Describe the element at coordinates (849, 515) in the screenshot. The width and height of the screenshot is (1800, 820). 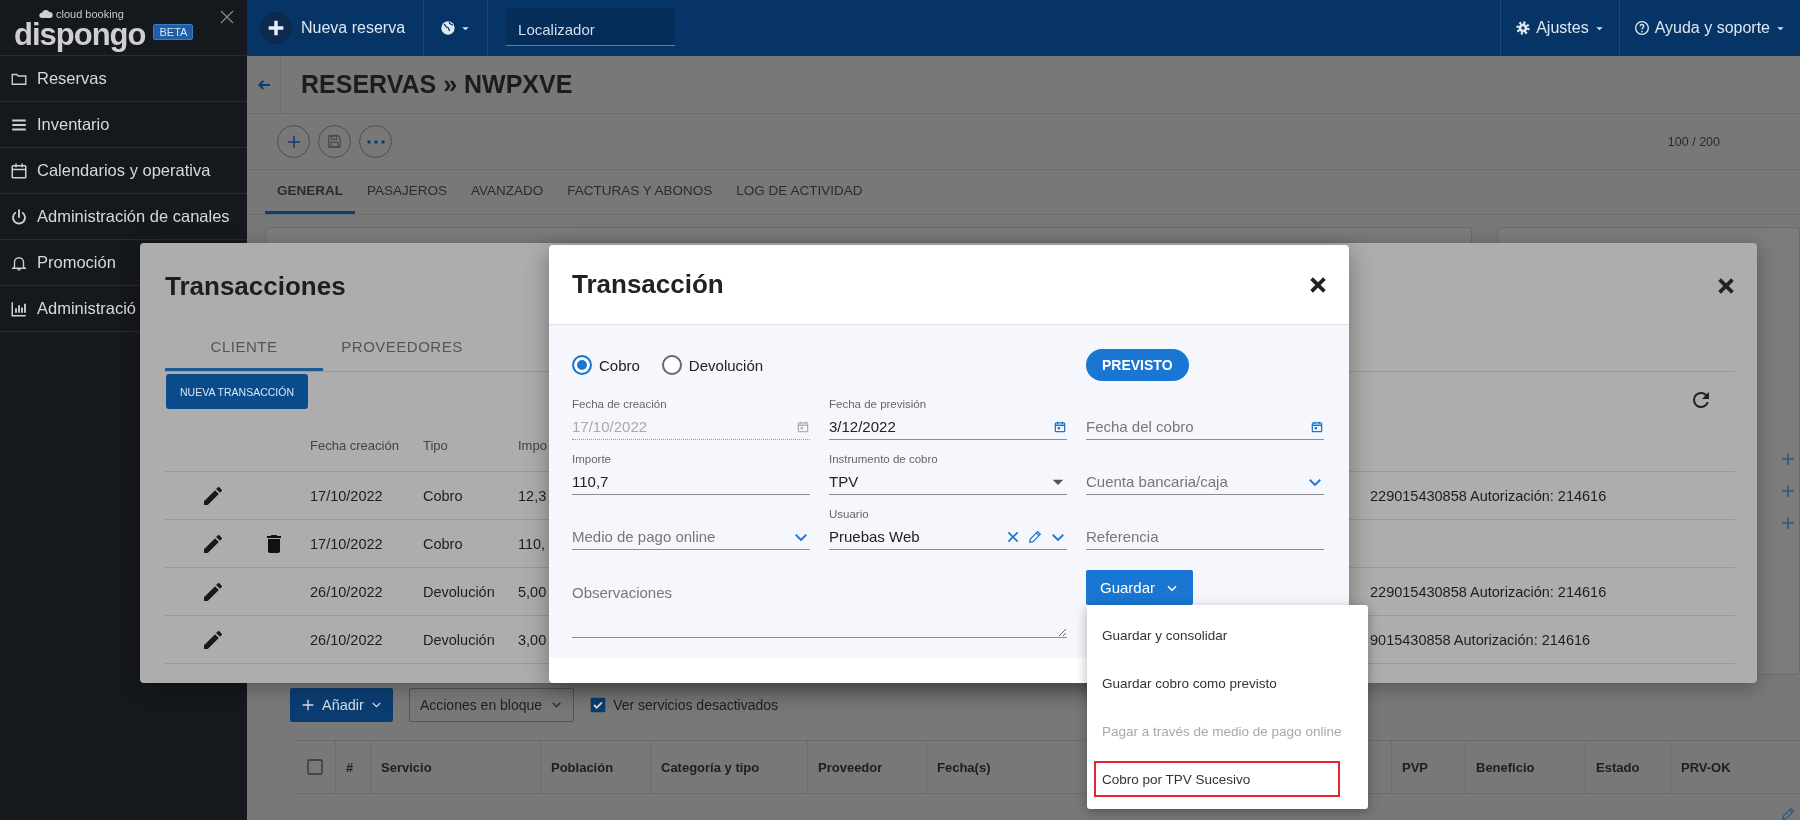
I see `field-label: Usuario` at that location.